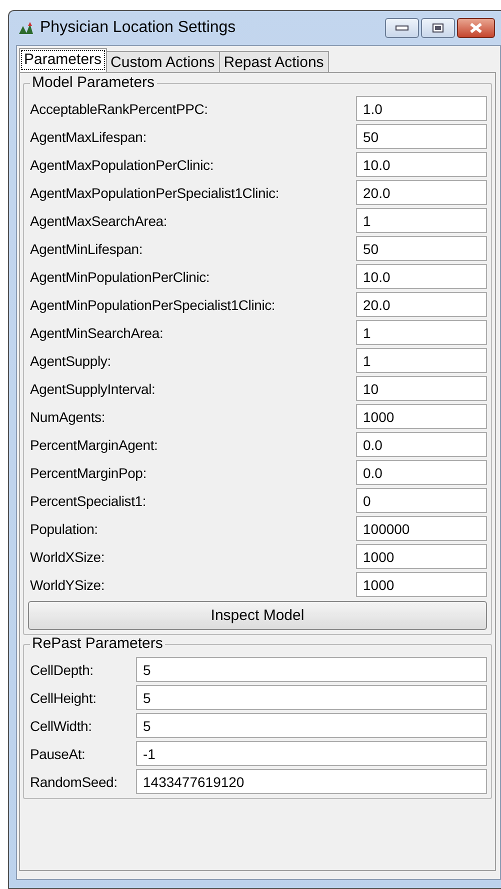  I want to click on tab: Custom Actions, so click(163, 61).